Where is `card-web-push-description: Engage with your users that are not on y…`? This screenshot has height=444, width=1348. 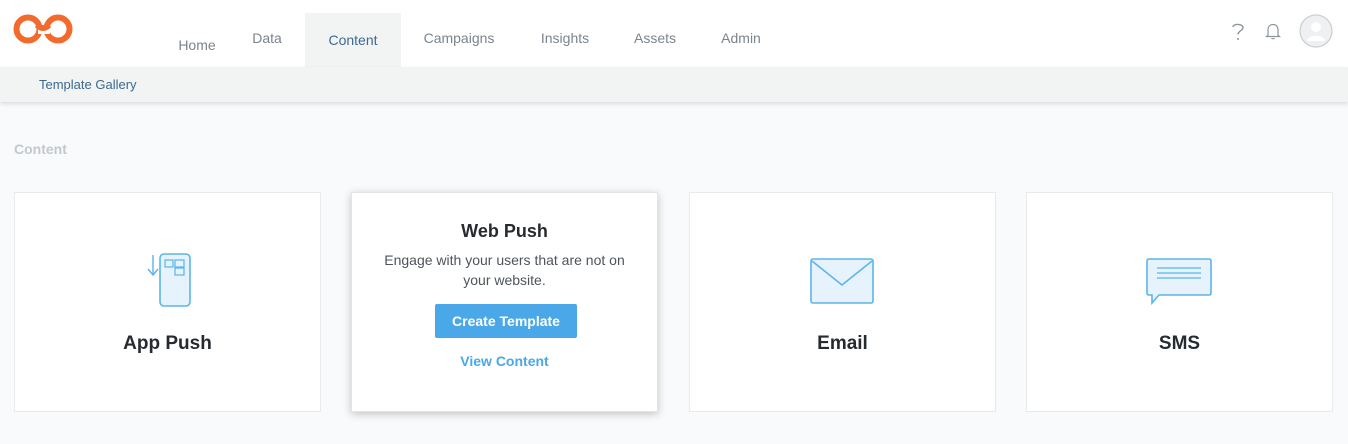
card-web-push-description: Engage with your users that are not on y… is located at coordinates (504, 270).